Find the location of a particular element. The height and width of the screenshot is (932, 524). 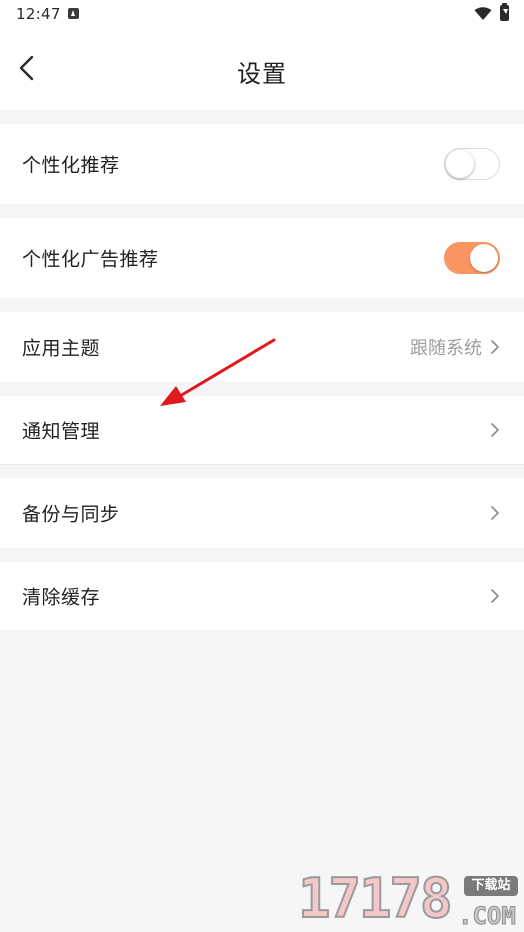

row-personalized-ads: 个性化广告推荐 is located at coordinates (262, 258).